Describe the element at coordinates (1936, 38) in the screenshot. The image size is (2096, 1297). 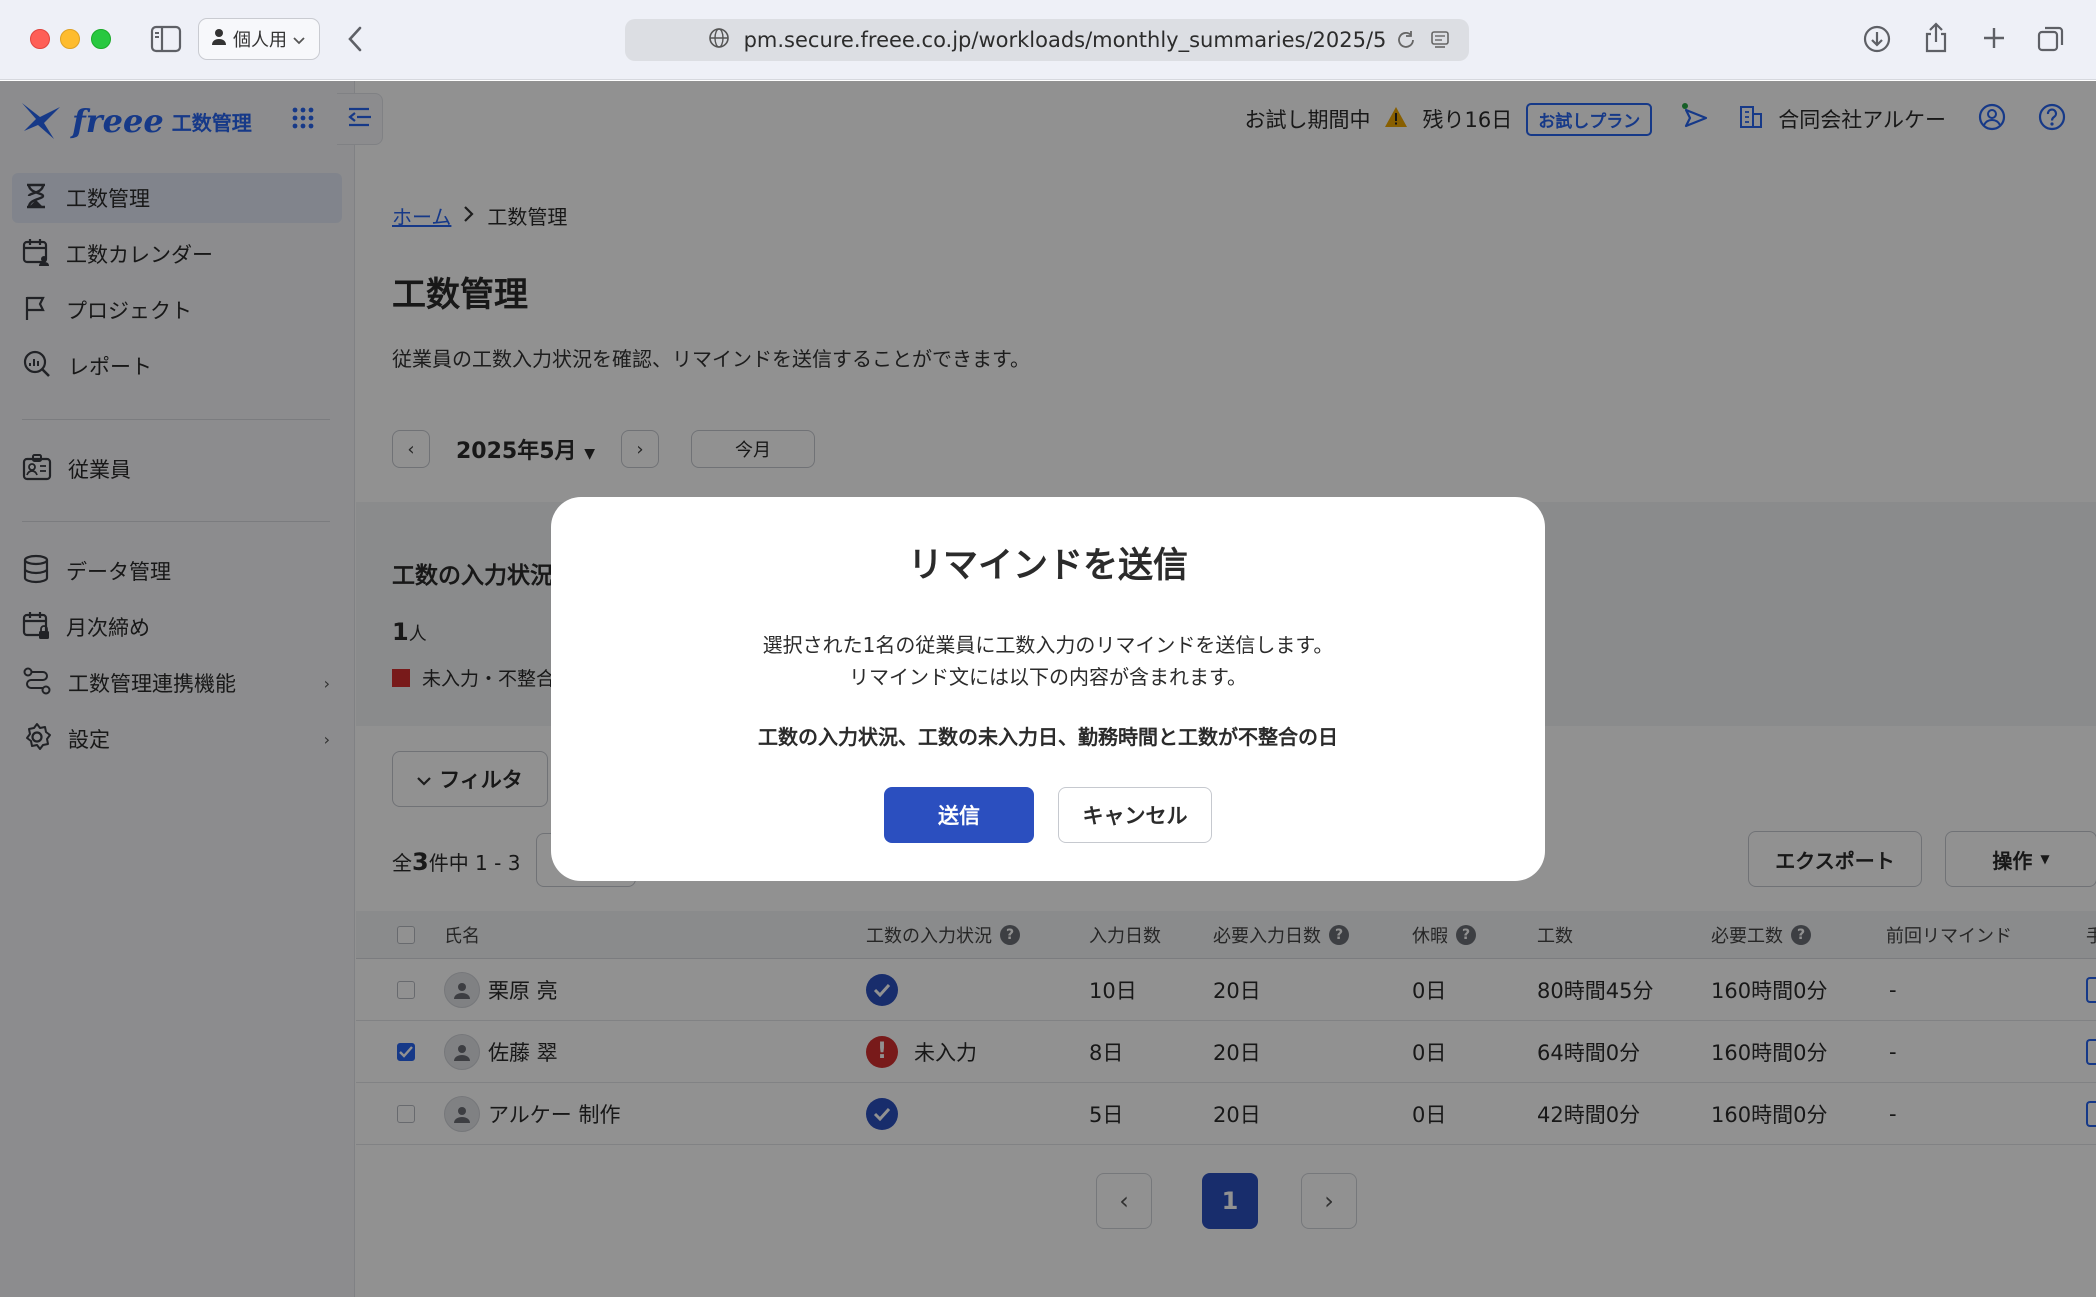
I see `share-icon` at that location.